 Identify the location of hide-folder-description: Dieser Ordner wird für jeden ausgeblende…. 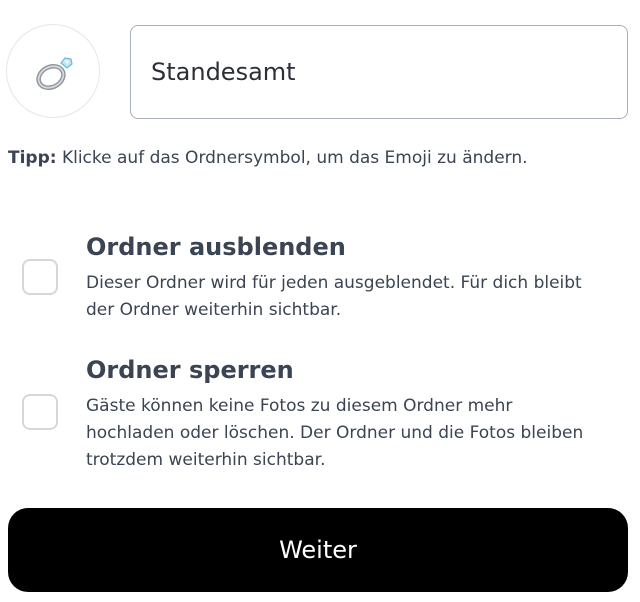
(334, 296).